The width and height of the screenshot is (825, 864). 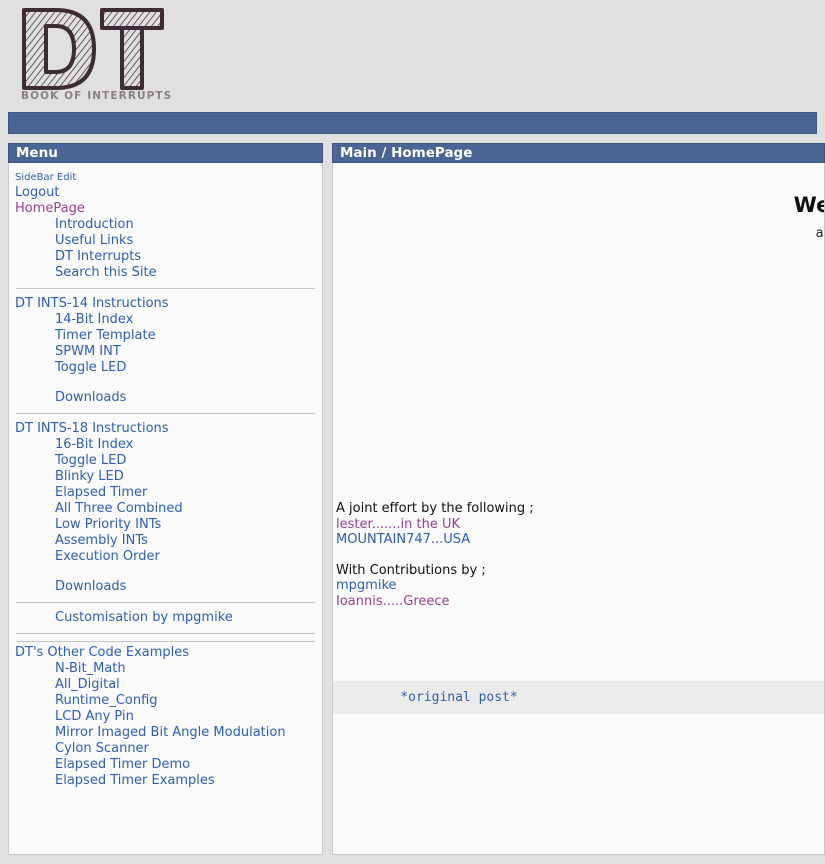 I want to click on contributor-list: mpgmike Ioannis.....Greece, so click(x=435, y=593).